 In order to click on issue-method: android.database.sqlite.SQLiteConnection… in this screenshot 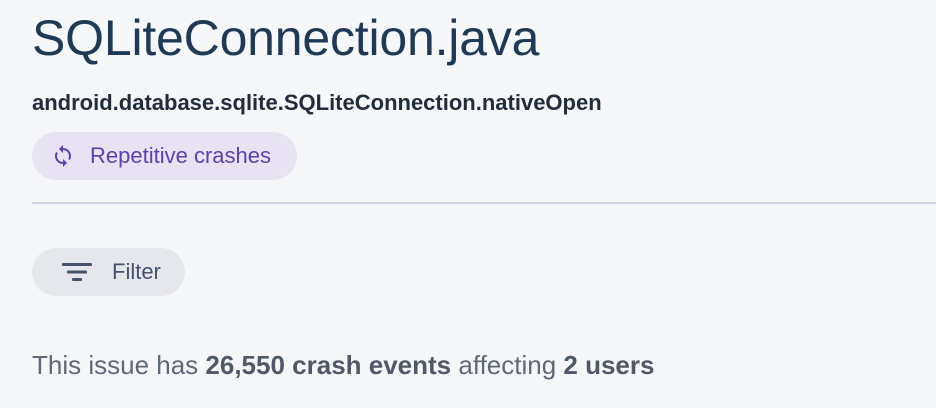, I will do `click(317, 102)`.